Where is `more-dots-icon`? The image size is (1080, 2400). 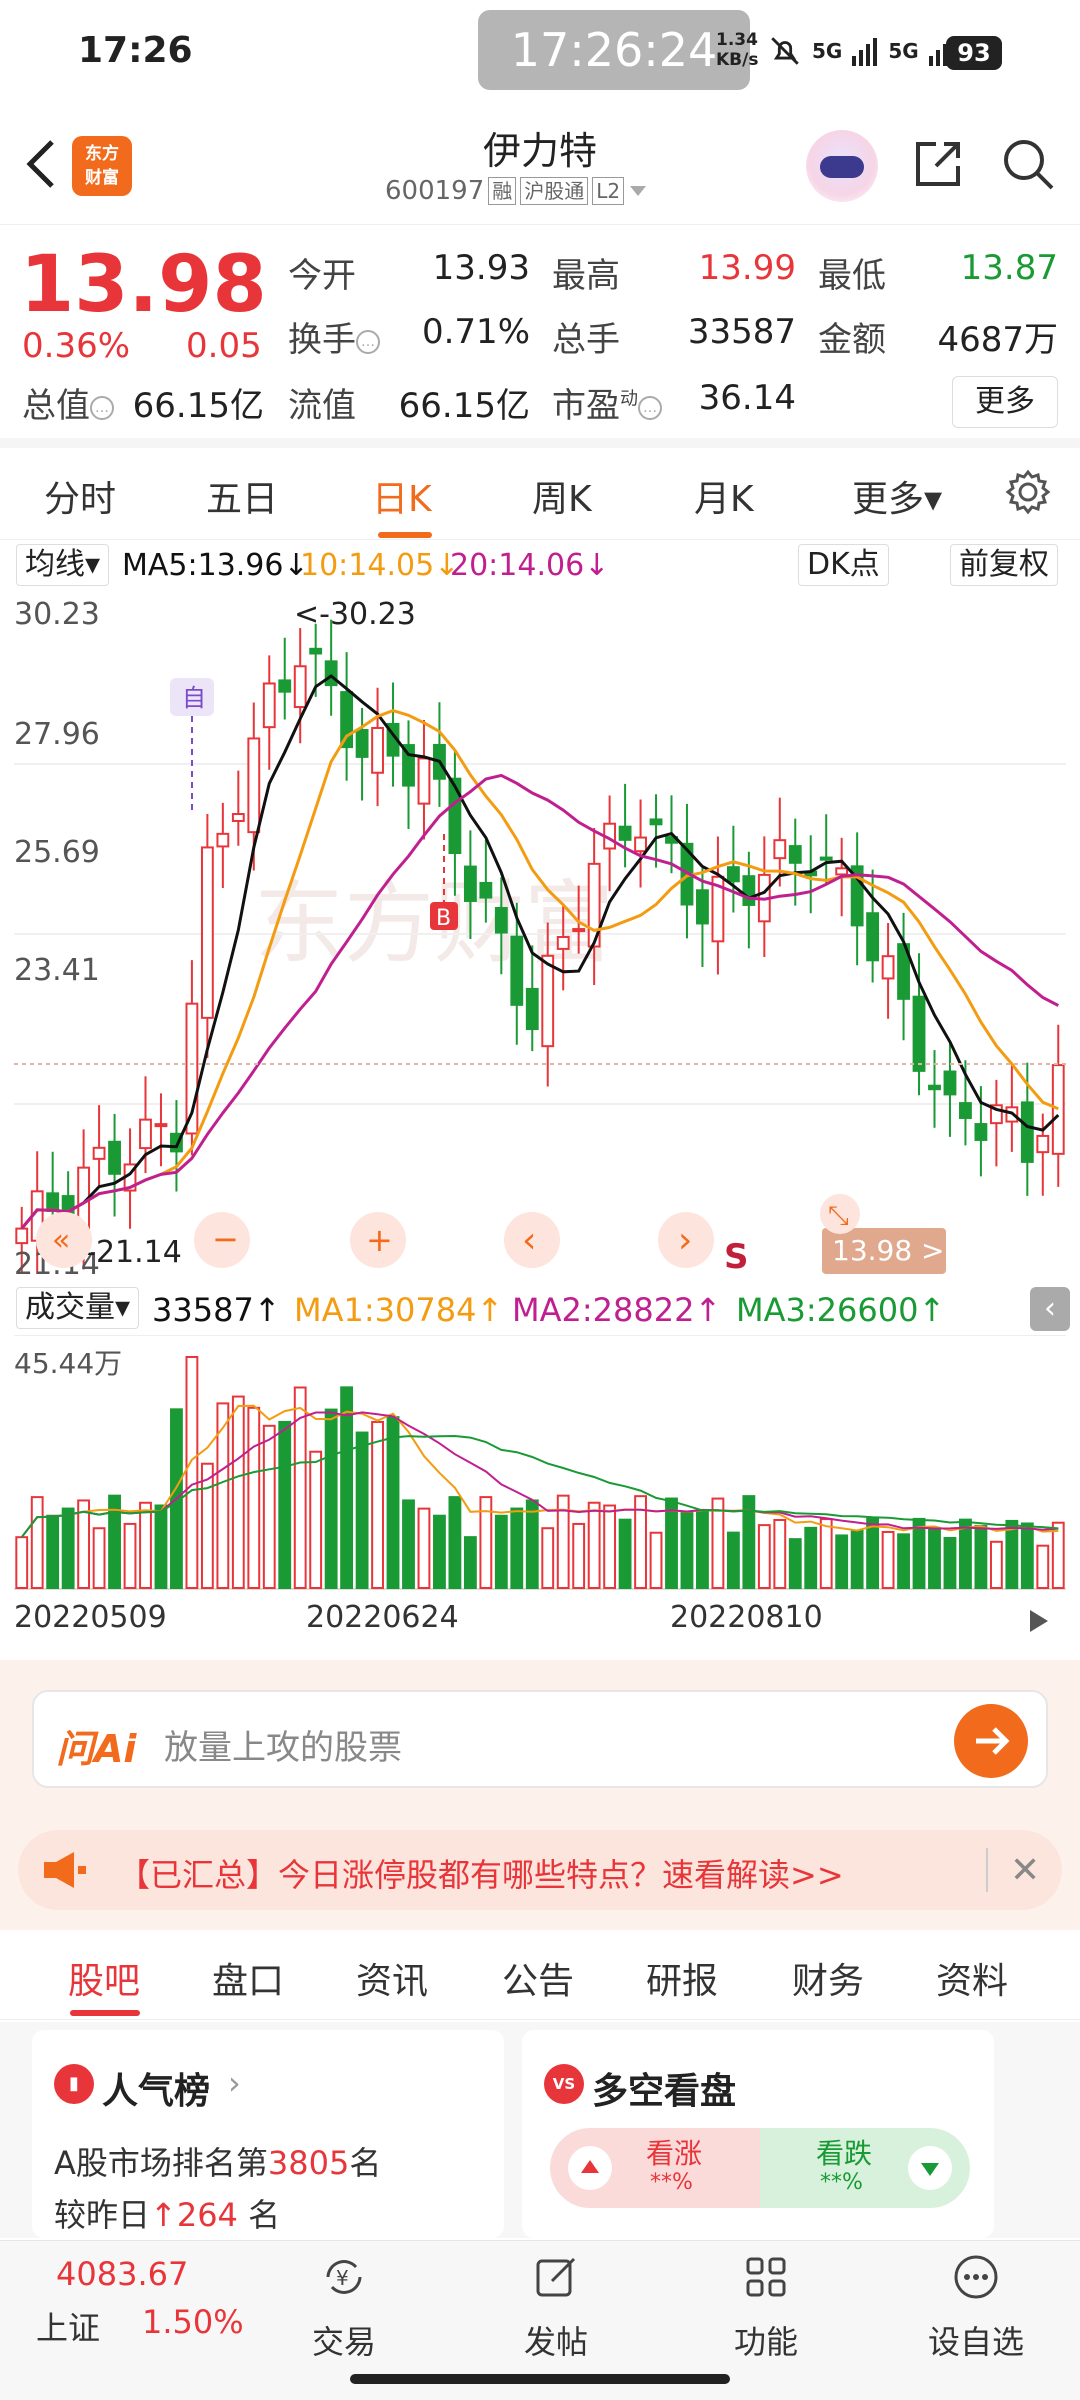 more-dots-icon is located at coordinates (976, 2277).